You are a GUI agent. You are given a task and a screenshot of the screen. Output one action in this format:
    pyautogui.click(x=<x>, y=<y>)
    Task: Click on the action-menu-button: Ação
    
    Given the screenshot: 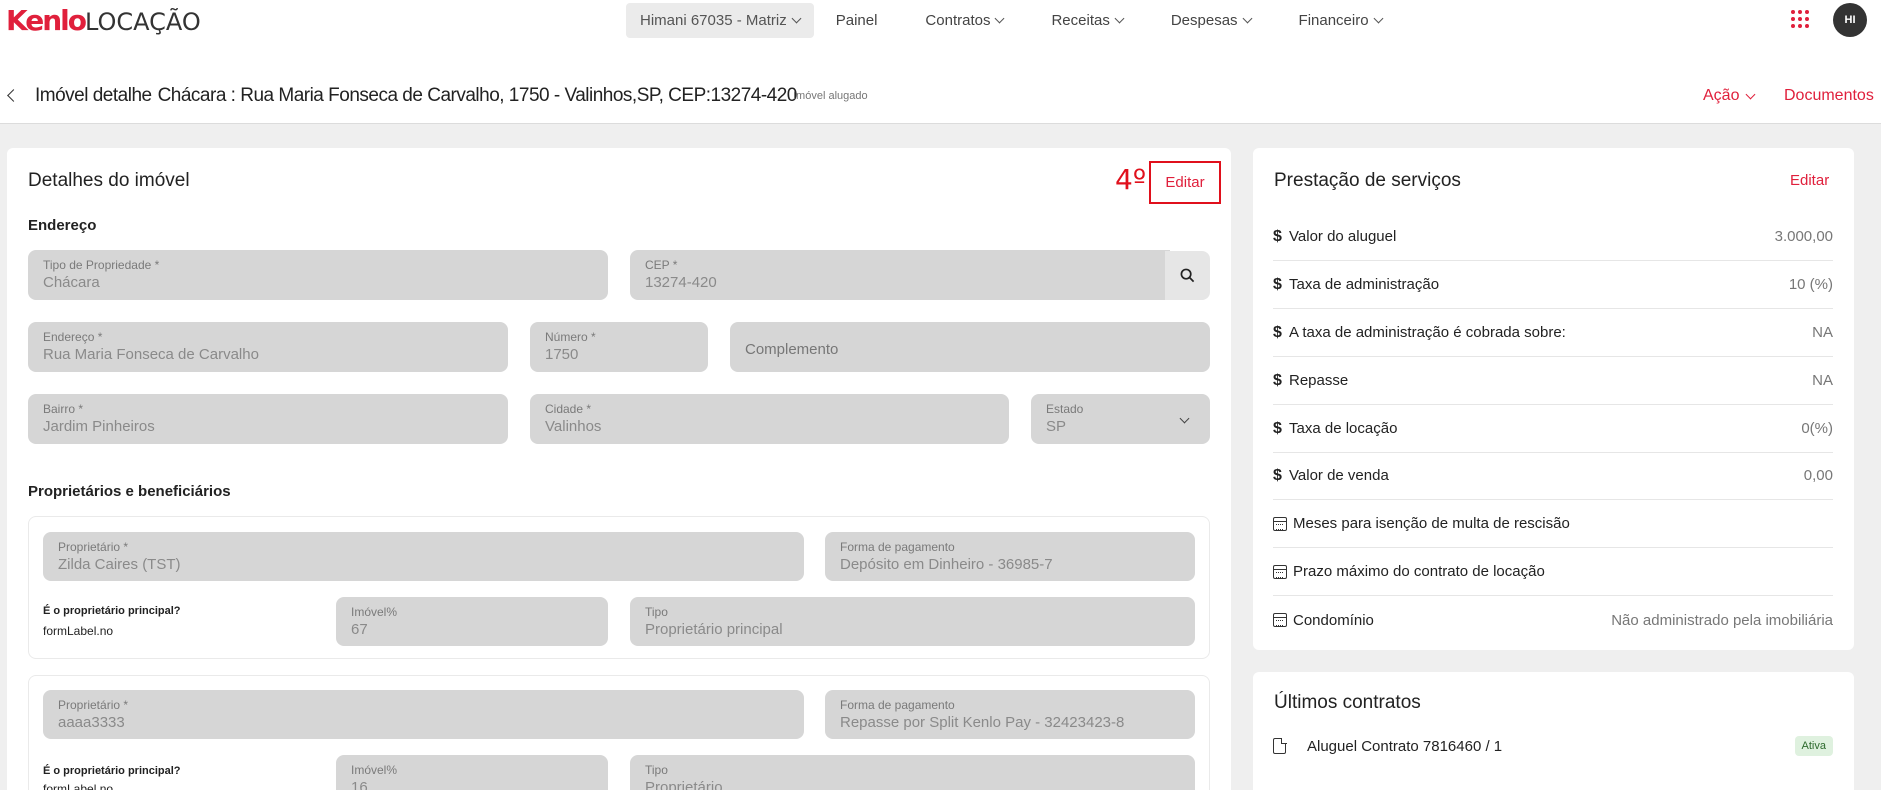 What is the action you would take?
    pyautogui.click(x=1729, y=96)
    